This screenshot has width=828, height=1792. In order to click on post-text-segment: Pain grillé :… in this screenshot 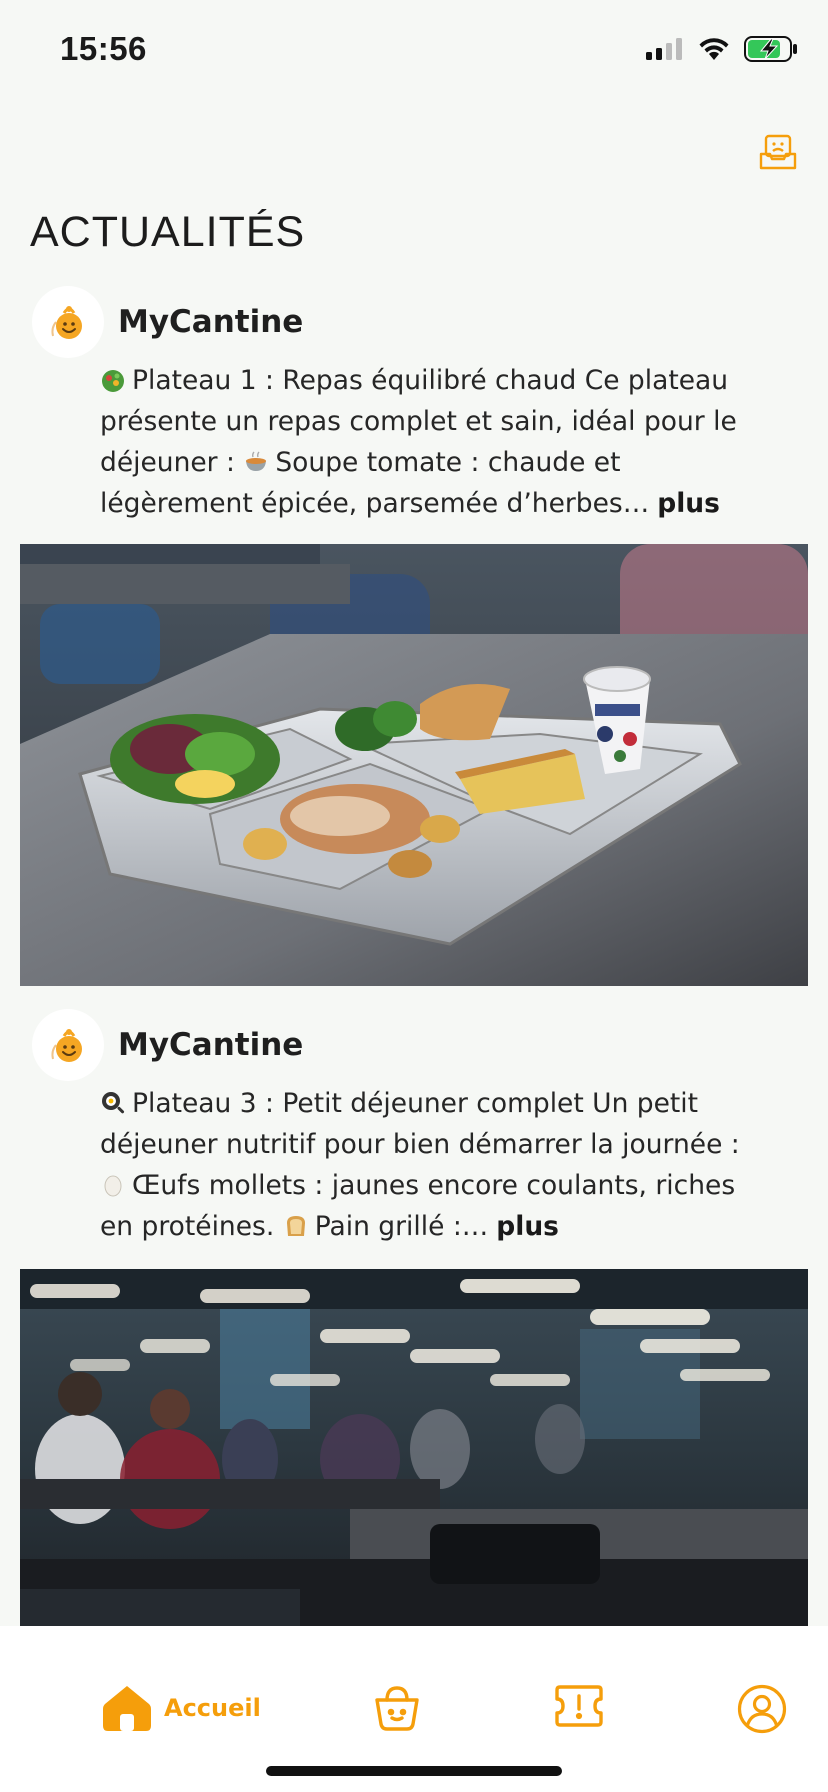, I will do `click(401, 1226)`.